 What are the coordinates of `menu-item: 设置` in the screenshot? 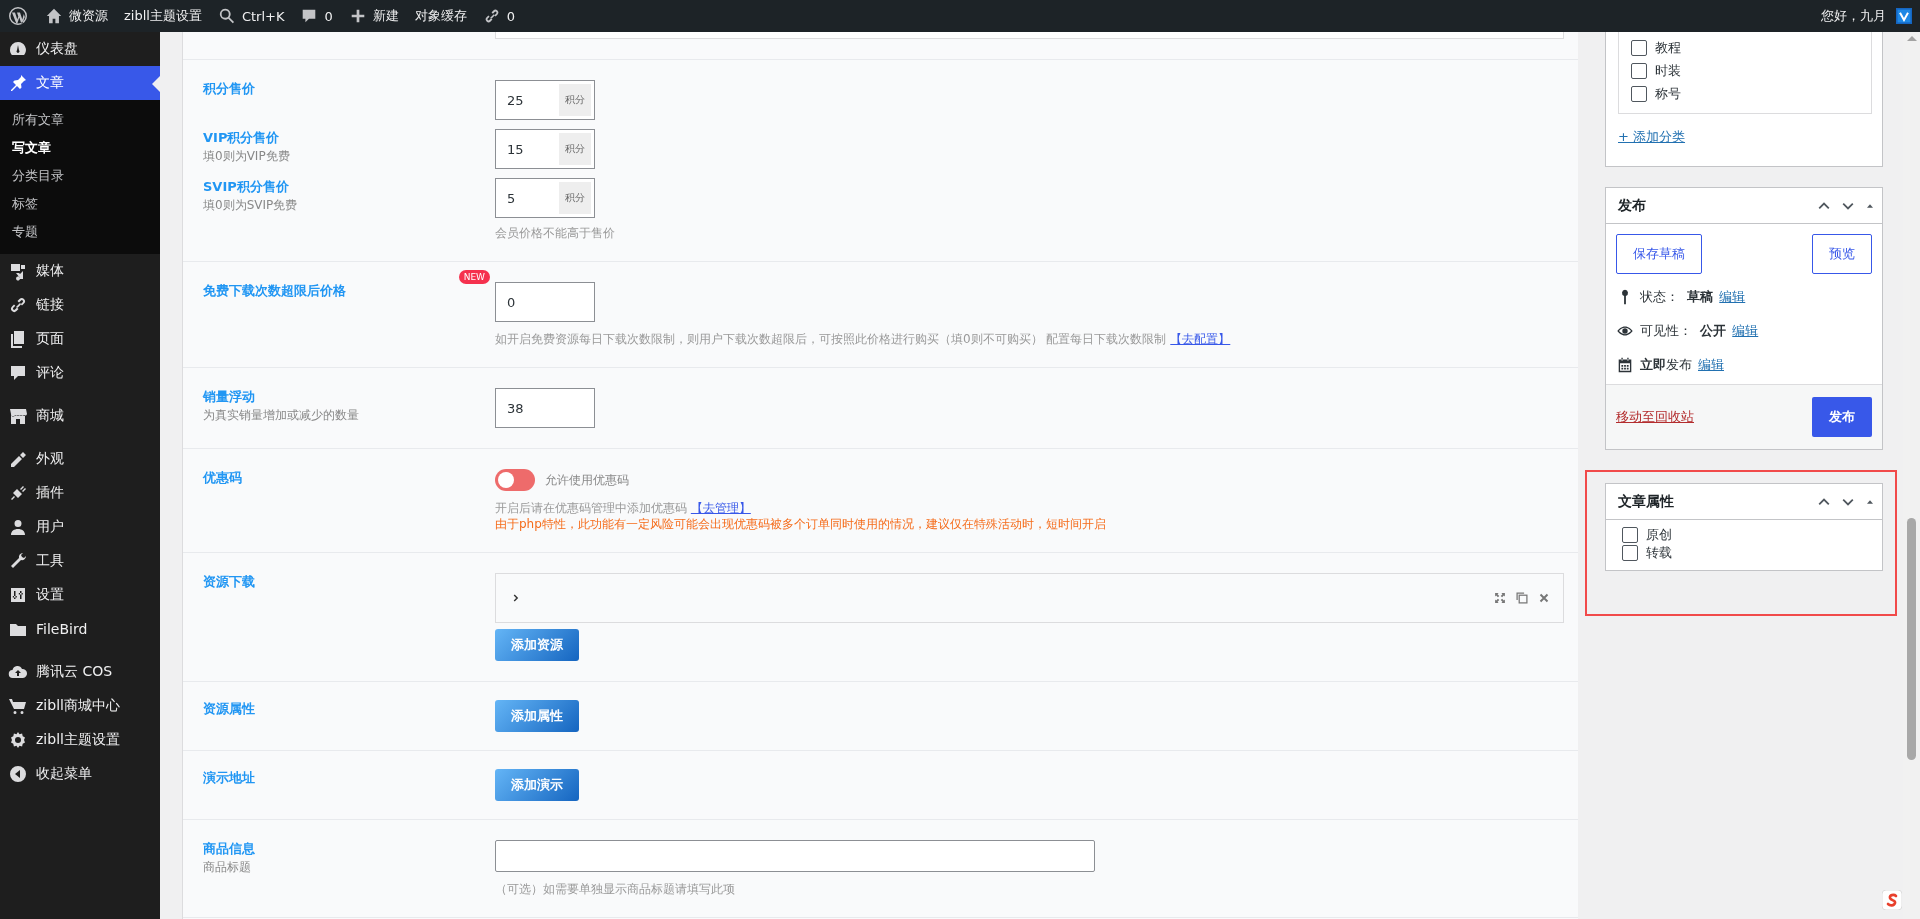 It's located at (80, 595).